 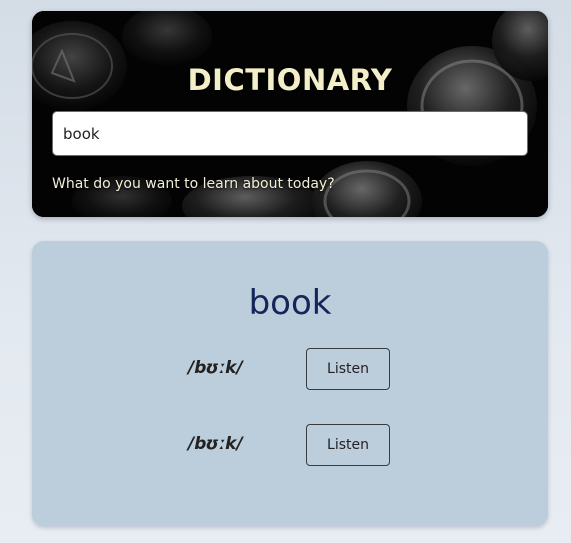 I want to click on search-box, so click(x=290, y=133).